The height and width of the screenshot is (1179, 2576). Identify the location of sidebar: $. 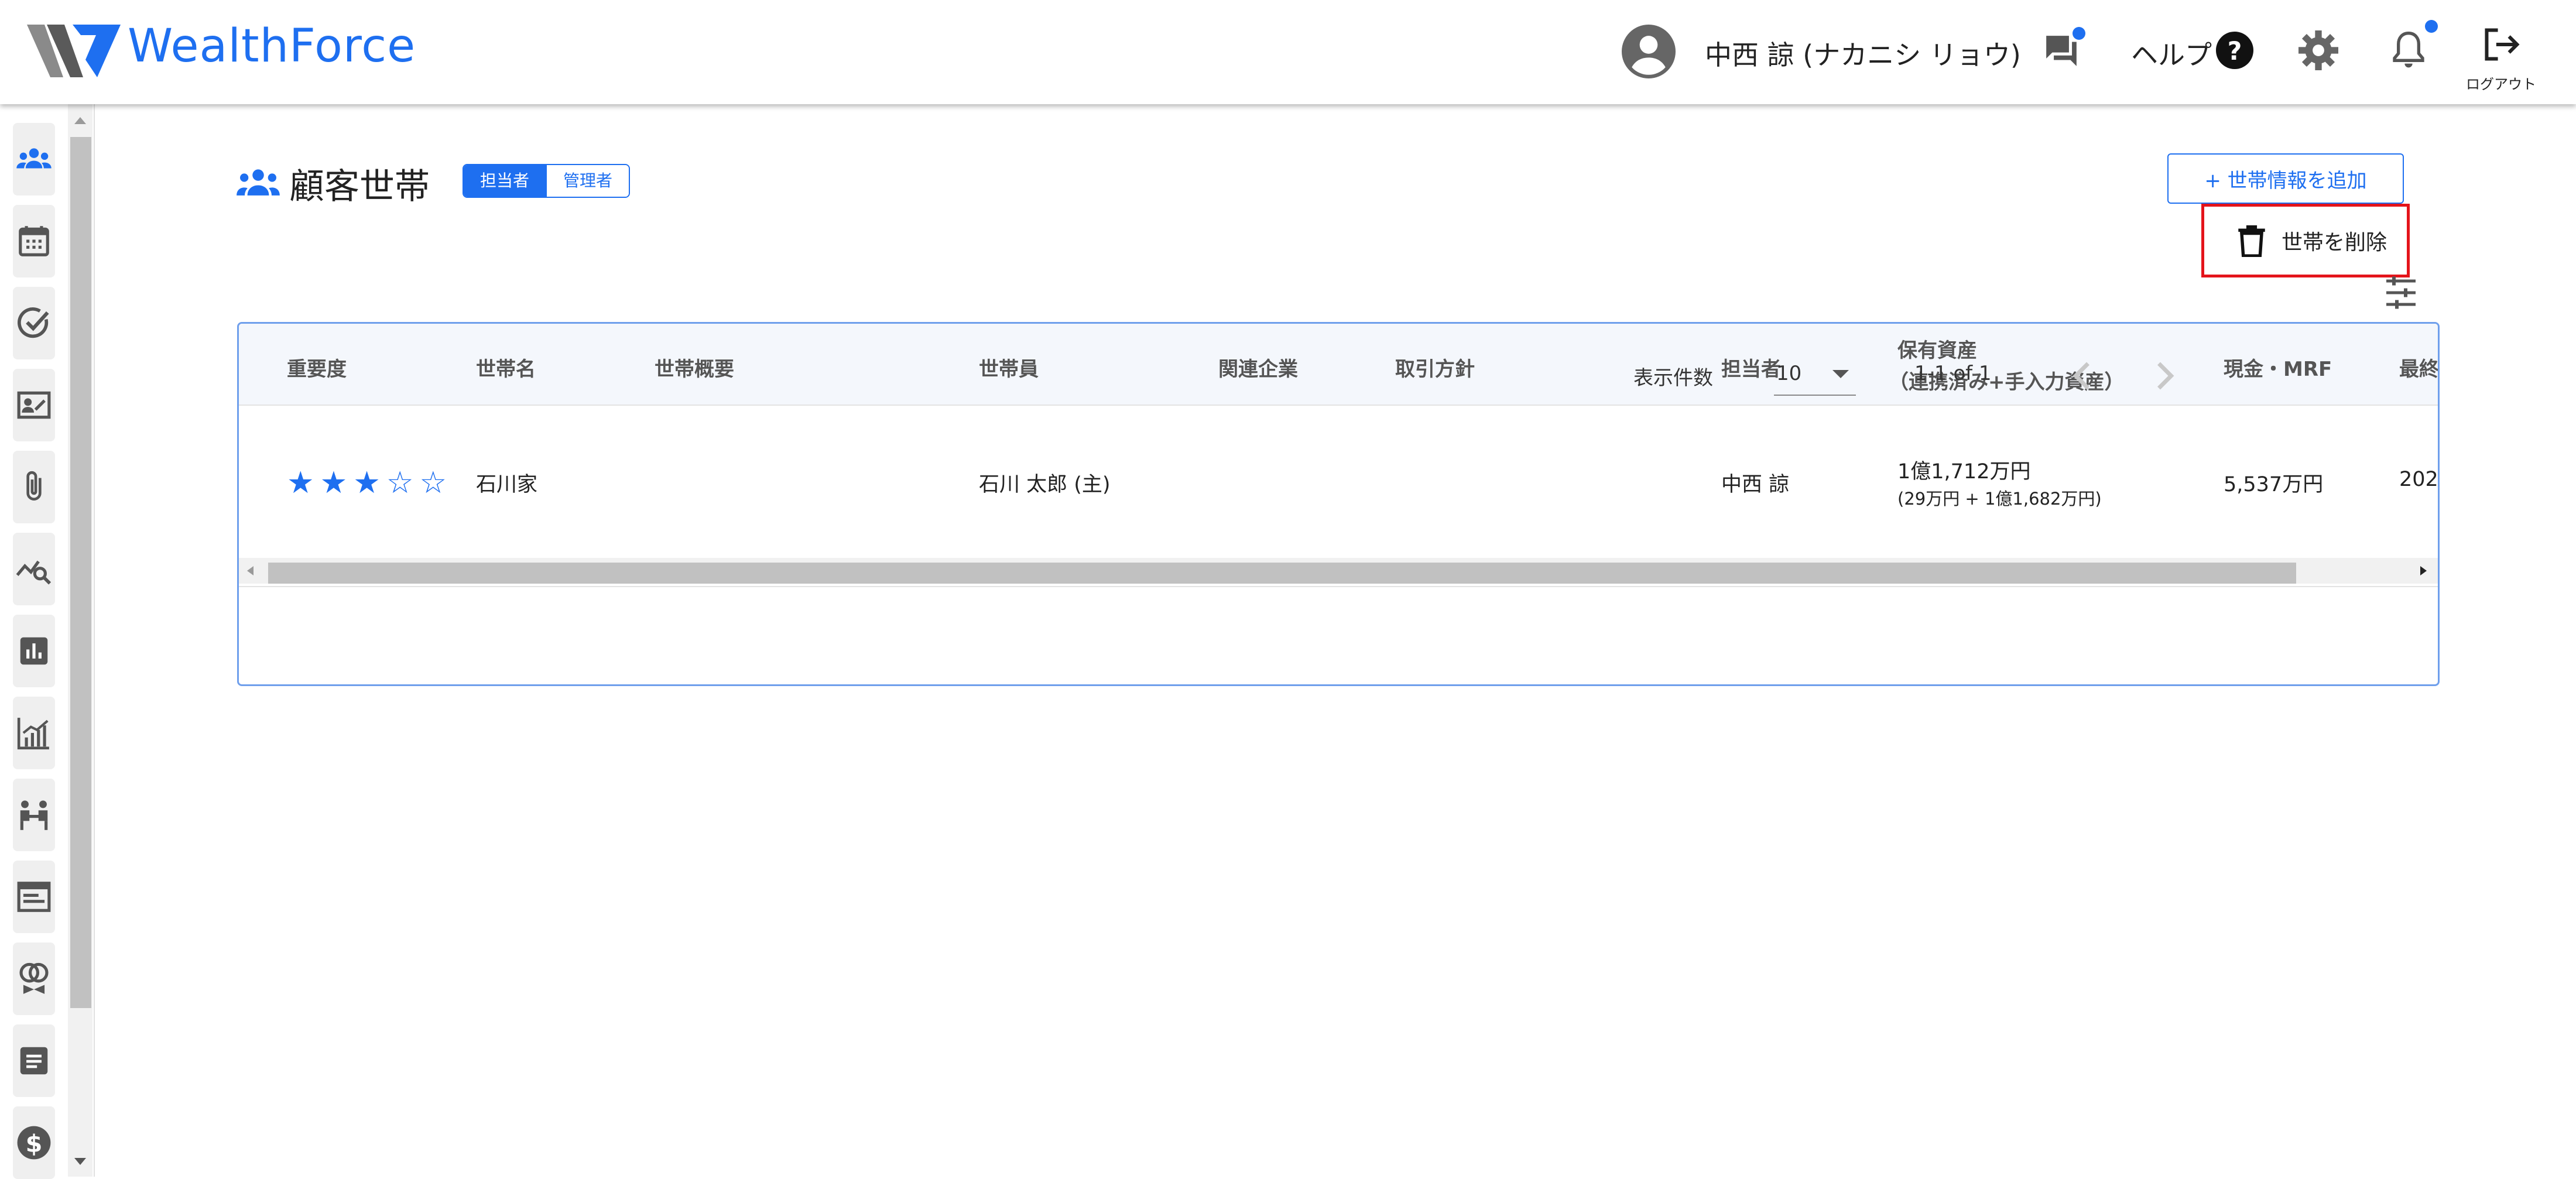
(47, 642).